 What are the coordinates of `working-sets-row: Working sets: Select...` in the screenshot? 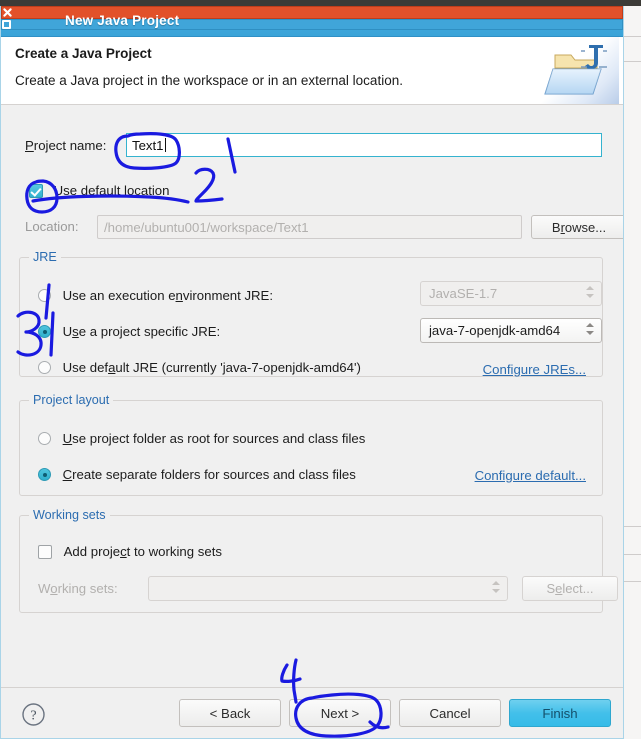 It's located at (328, 588).